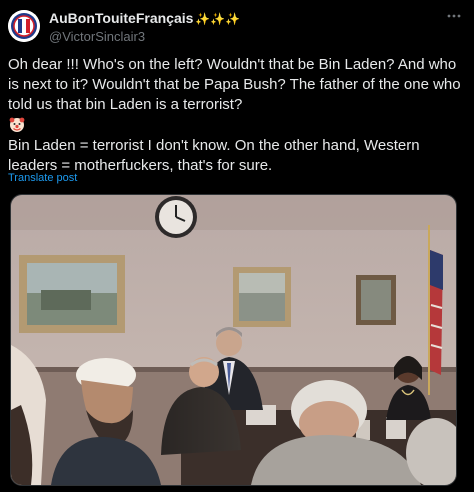  What do you see at coordinates (97, 36) in the screenshot?
I see `author-handle: @VictorSinclair3` at bounding box center [97, 36].